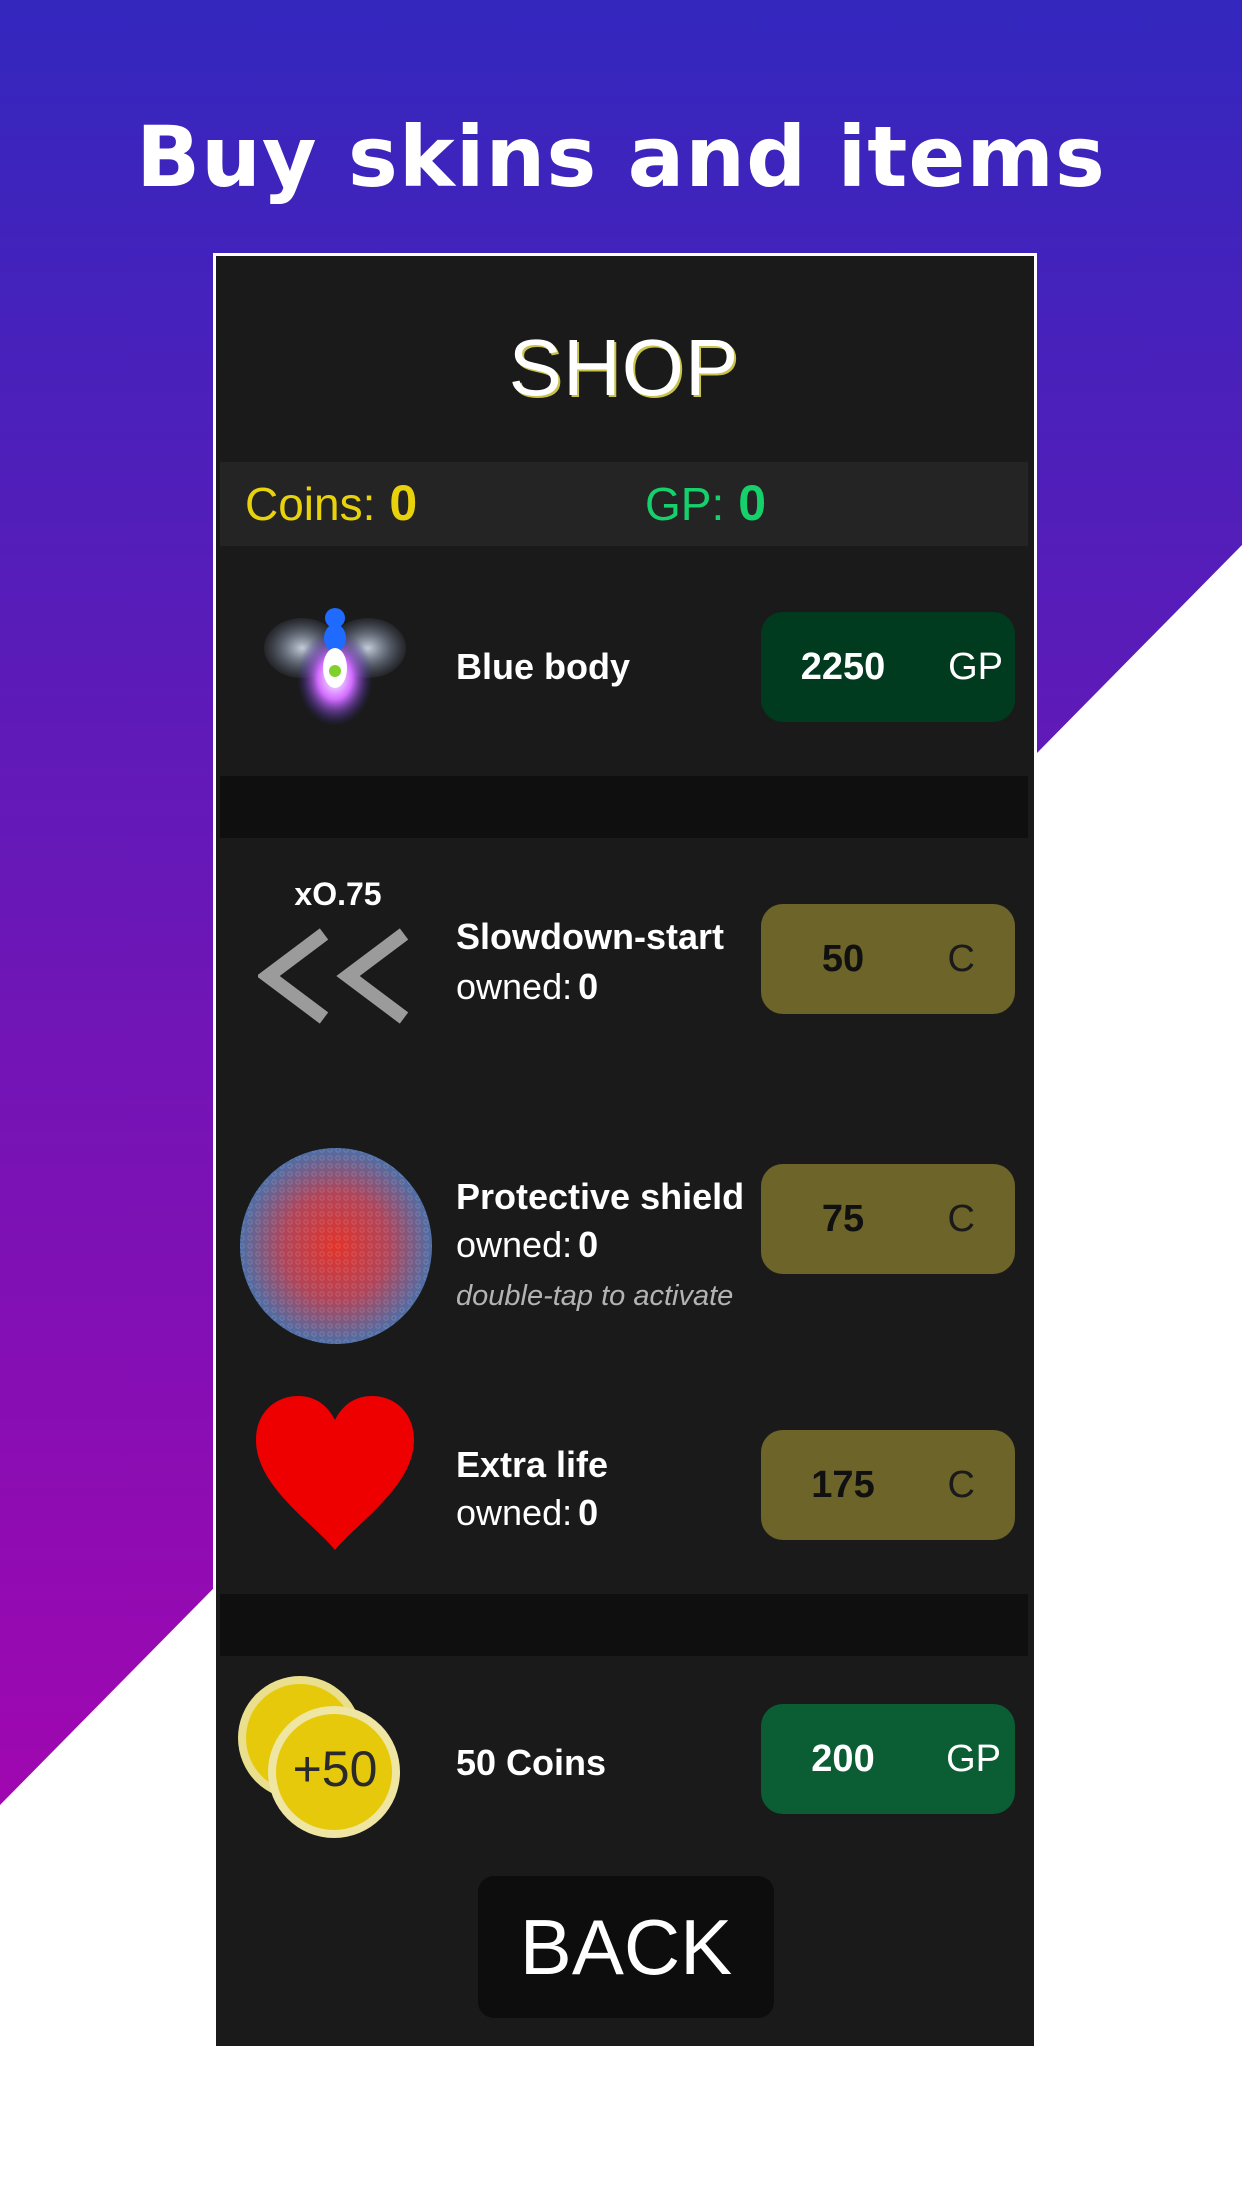 Image resolution: width=1242 pixels, height=2208 pixels. Describe the element at coordinates (626, 1947) in the screenshot. I see `back-button: BACK` at that location.